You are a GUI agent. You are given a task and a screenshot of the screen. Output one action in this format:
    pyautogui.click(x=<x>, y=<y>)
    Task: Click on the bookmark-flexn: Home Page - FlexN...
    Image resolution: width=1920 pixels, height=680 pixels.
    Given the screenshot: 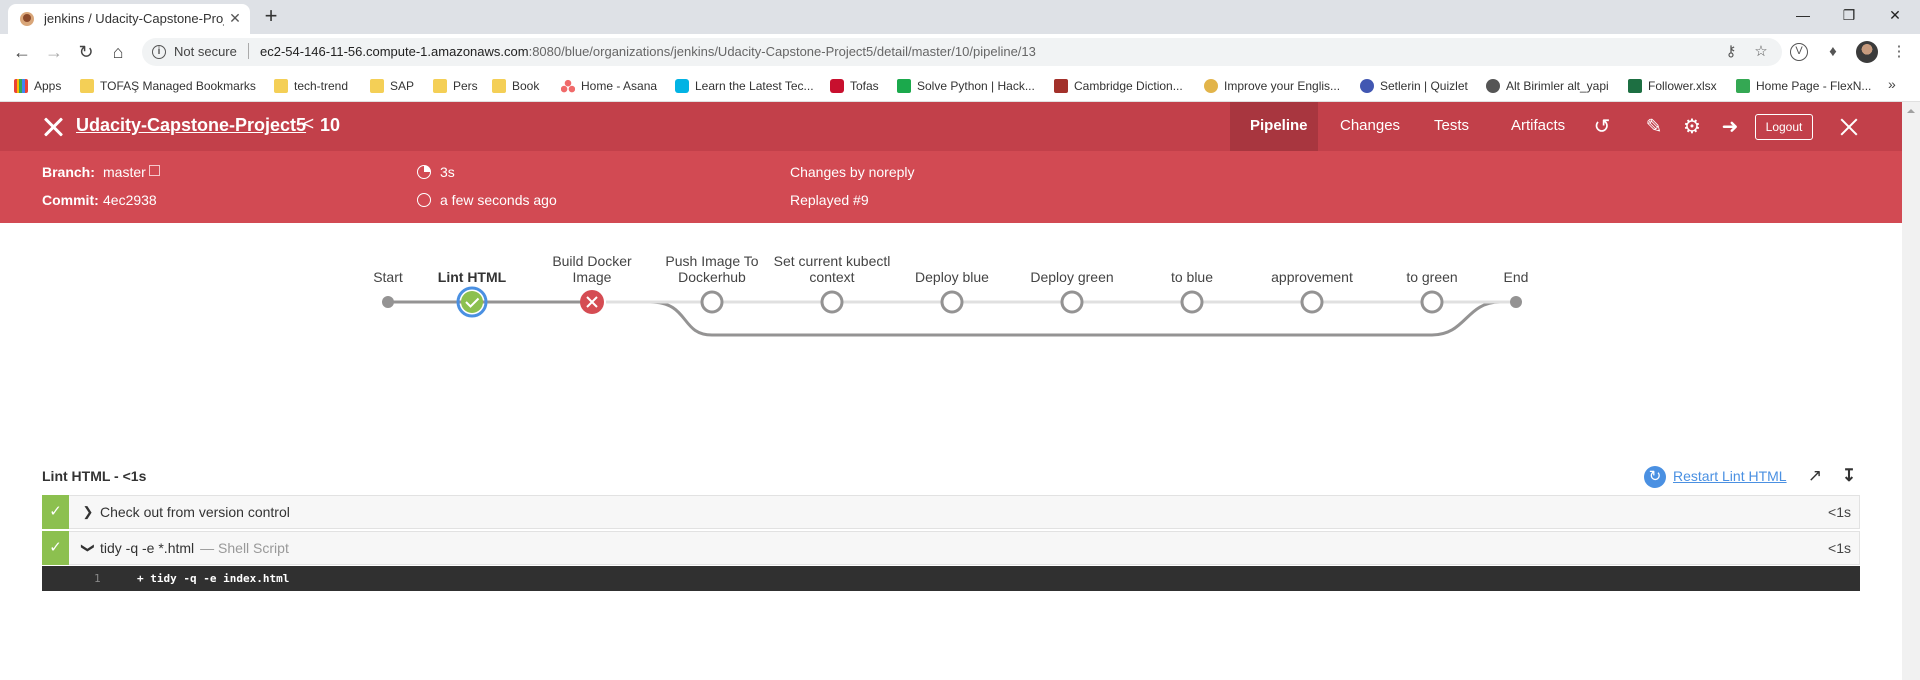 What is the action you would take?
    pyautogui.click(x=1803, y=86)
    